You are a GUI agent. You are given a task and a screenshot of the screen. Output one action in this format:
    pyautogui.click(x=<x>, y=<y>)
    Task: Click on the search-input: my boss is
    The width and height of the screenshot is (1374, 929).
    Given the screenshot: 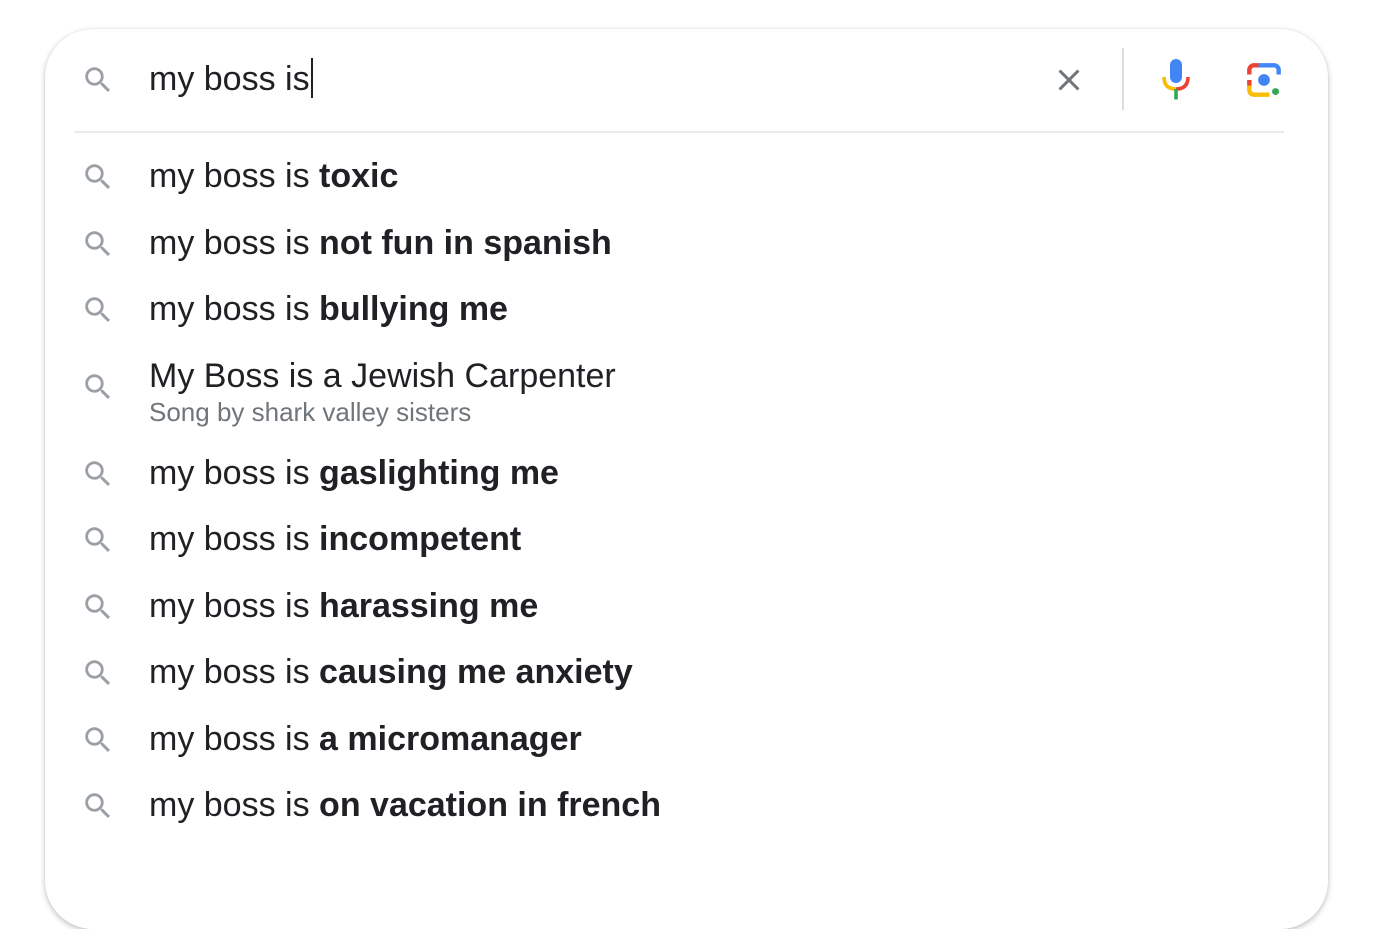 What is the action you would take?
    pyautogui.click(x=231, y=79)
    